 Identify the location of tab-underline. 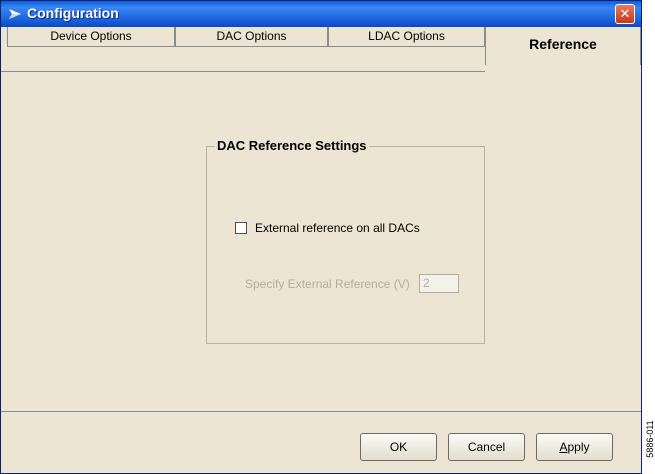
(243, 71).